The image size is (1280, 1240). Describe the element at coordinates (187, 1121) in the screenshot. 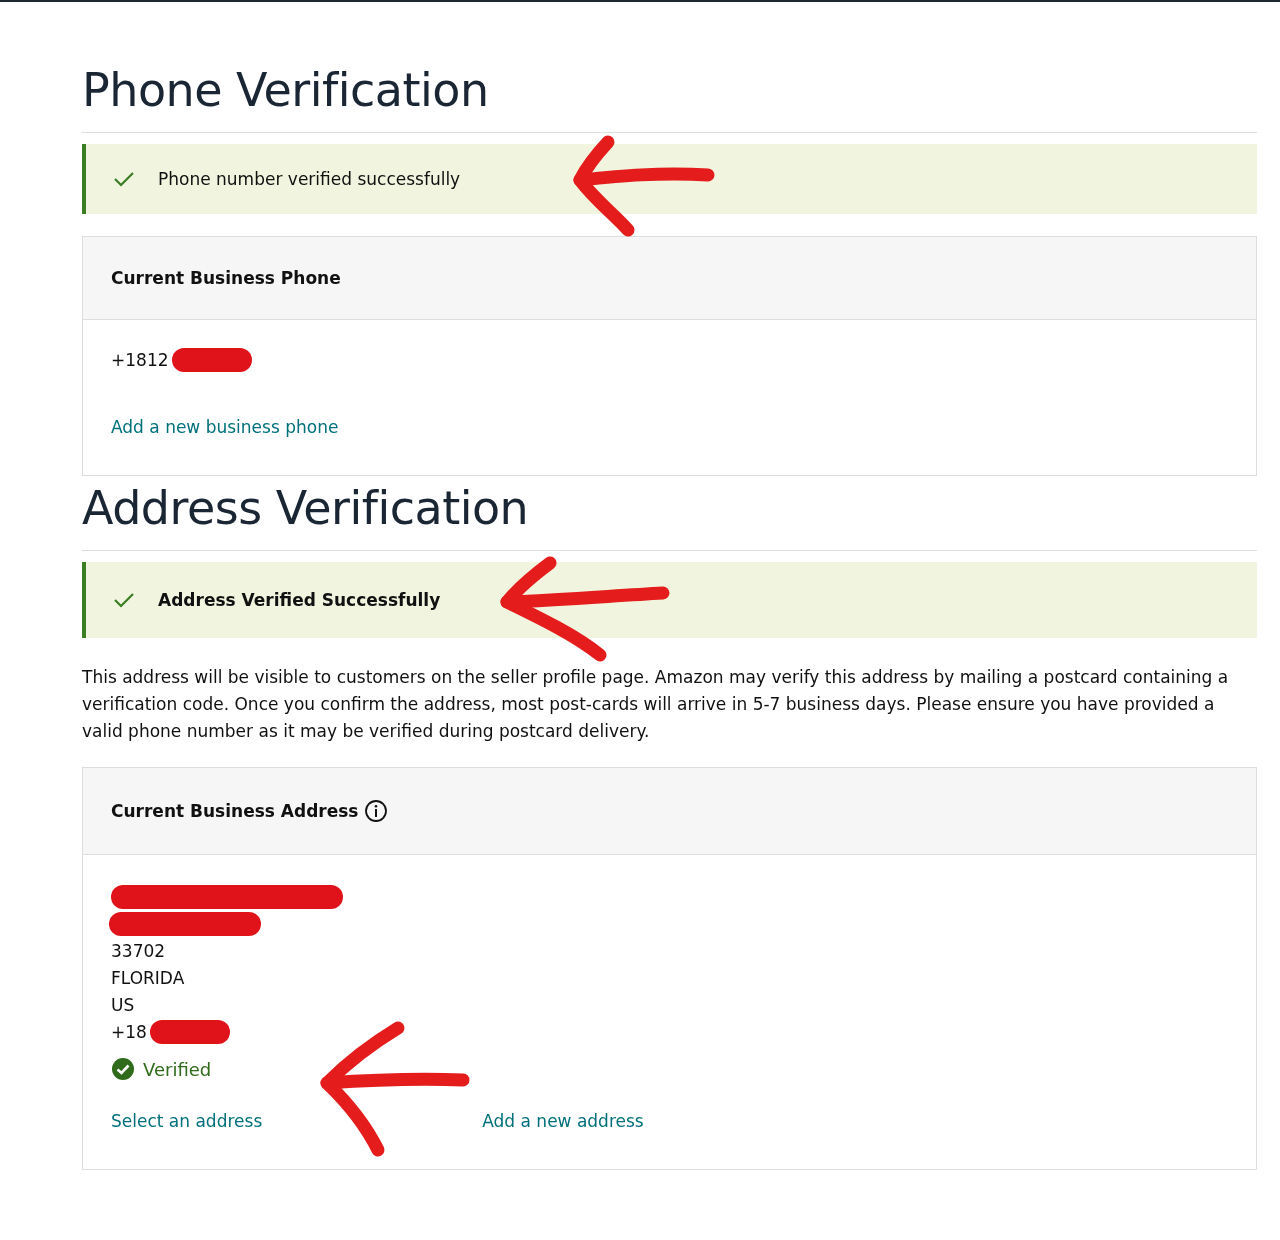

I see `address-link: Select an address` at that location.